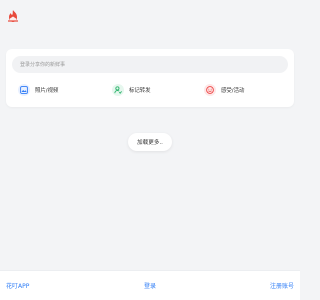 The height and width of the screenshot is (300, 320). What do you see at coordinates (150, 142) in the screenshot?
I see `load-more-button: 加载更多..` at bounding box center [150, 142].